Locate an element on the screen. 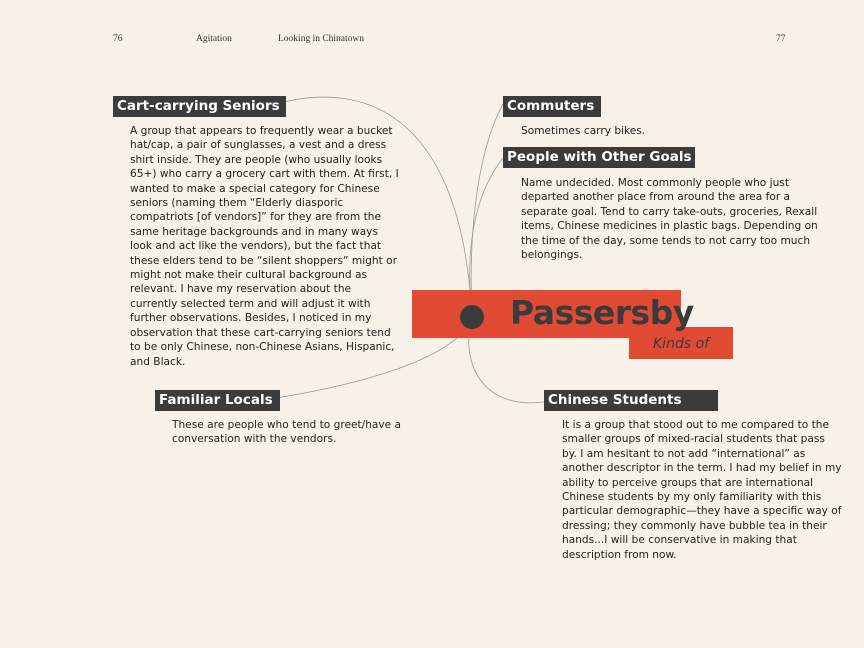 This screenshot has width=864, height=648. group-title-familiar-locals: Familiar Locals is located at coordinates (217, 400).